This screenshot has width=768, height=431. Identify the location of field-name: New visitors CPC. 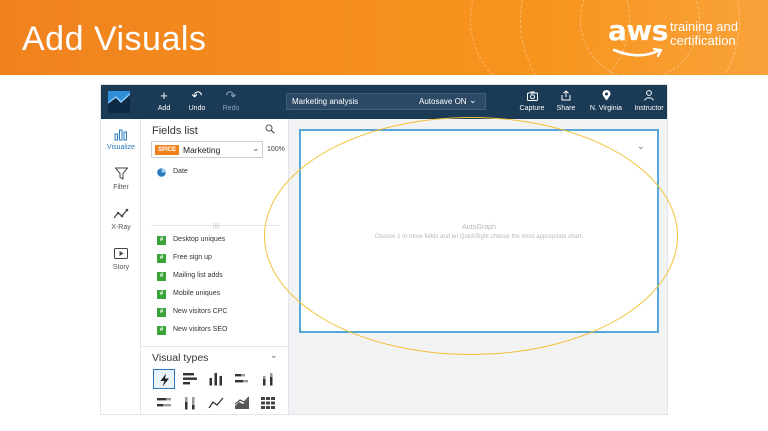
(200, 311).